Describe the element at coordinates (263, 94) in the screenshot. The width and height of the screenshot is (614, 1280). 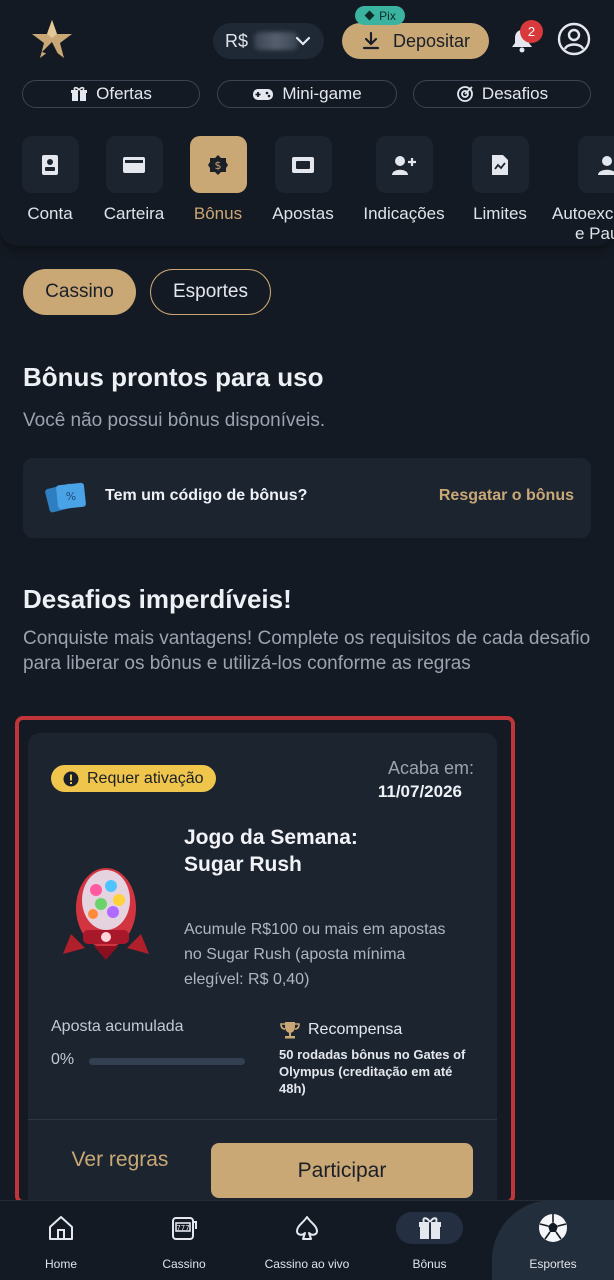
I see `gamepad-icon` at that location.